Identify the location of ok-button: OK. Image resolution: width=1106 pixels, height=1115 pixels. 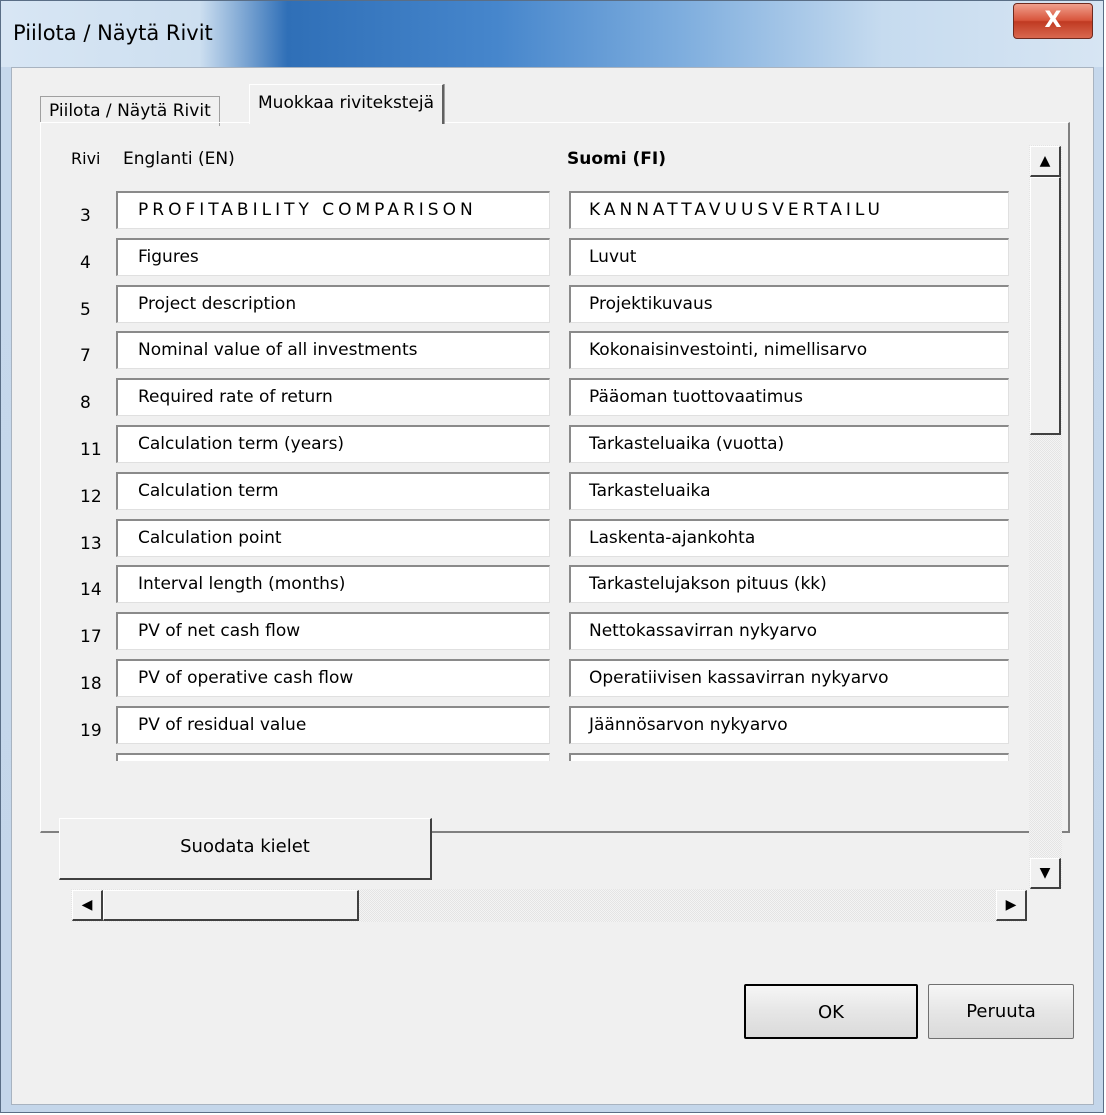
(831, 1011).